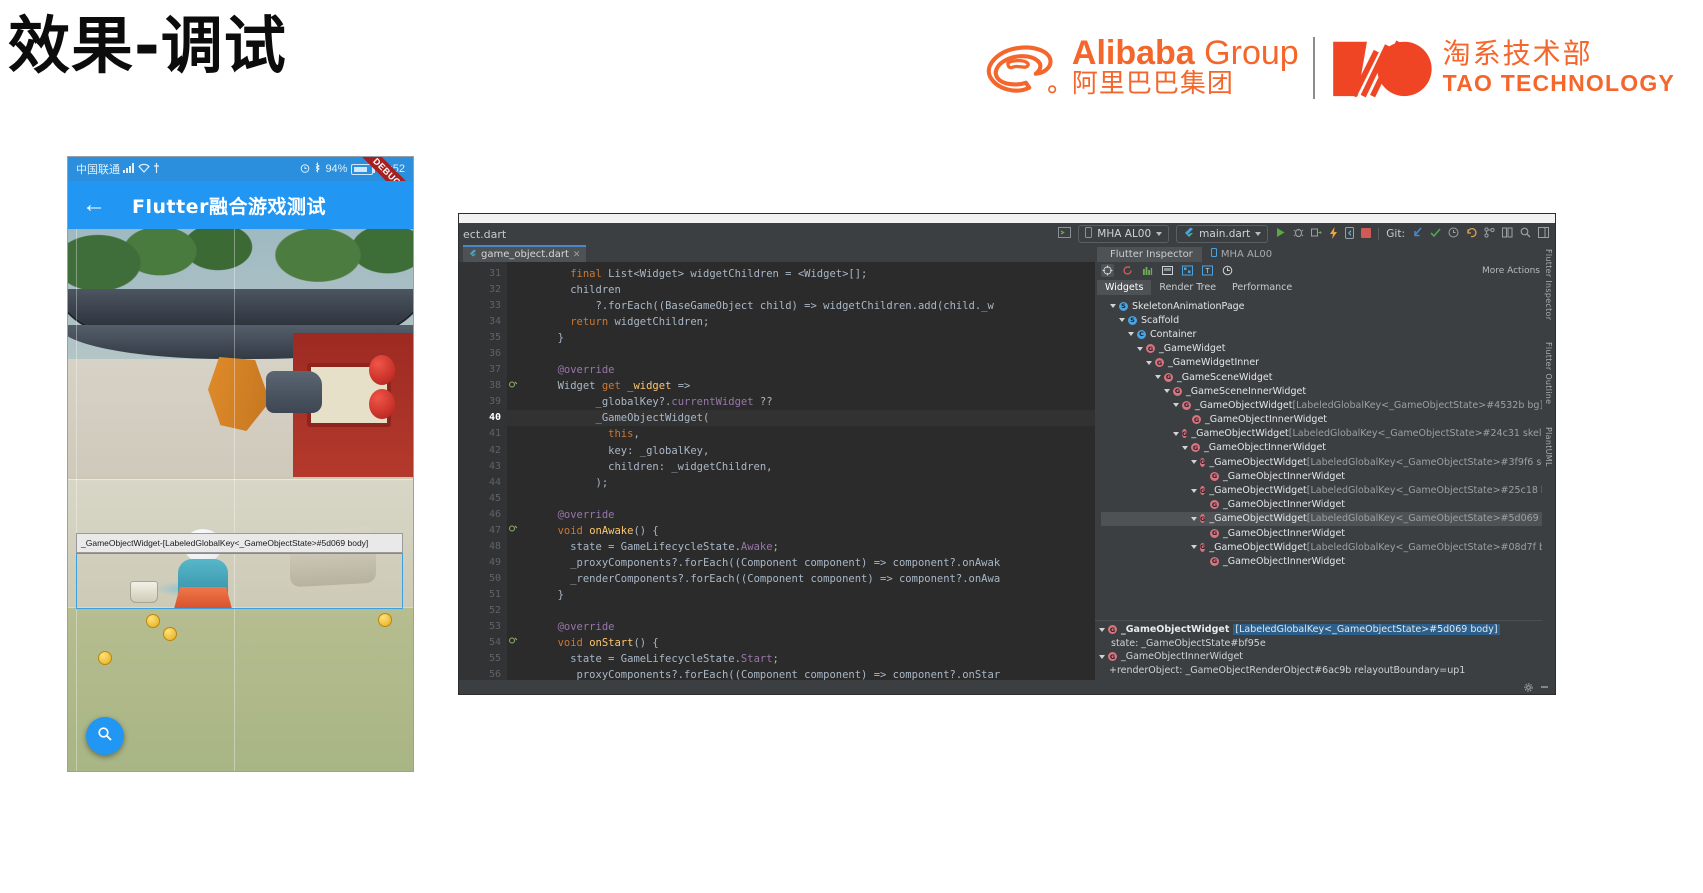 This screenshot has height=893, width=1703. I want to click on hot-restart-button, so click(1350, 234).